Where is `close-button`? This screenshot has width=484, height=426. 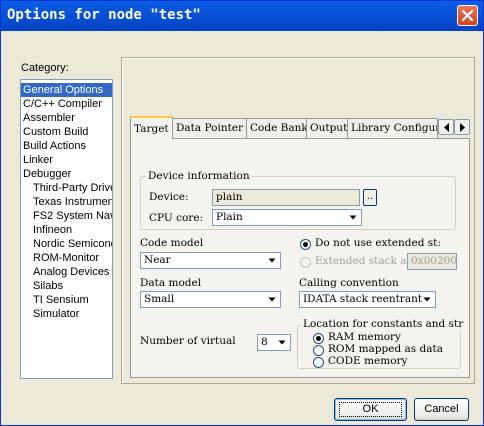
close-button is located at coordinates (467, 15).